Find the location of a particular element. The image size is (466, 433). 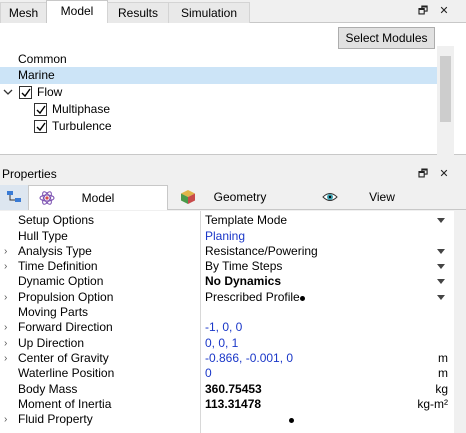

property-row: Hull Type Planing is located at coordinates (227, 236).